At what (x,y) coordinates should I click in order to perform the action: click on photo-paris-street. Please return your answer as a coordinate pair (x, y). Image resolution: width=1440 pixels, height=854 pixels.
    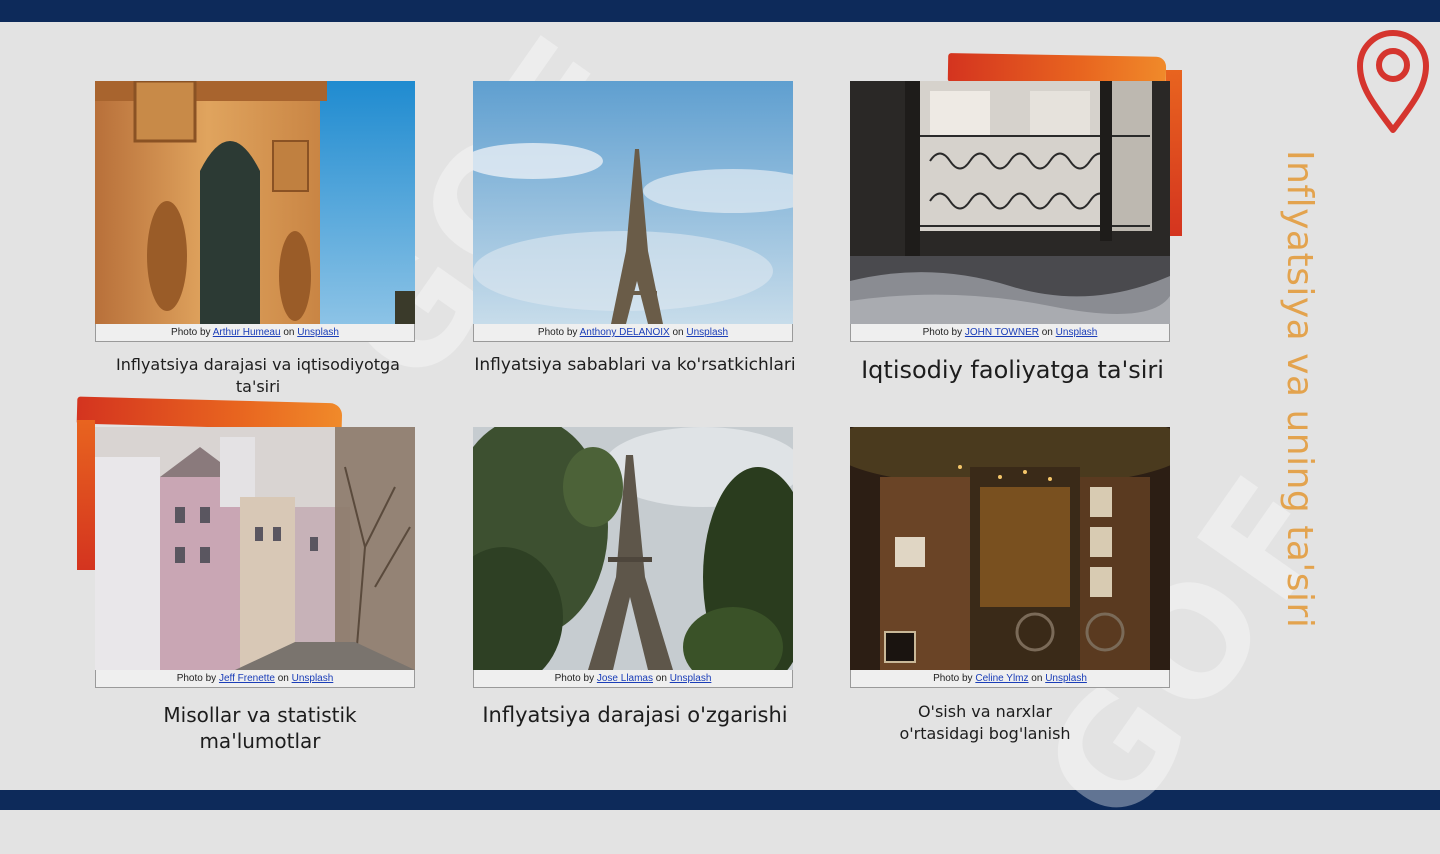
    Looking at the image, I should click on (255, 548).